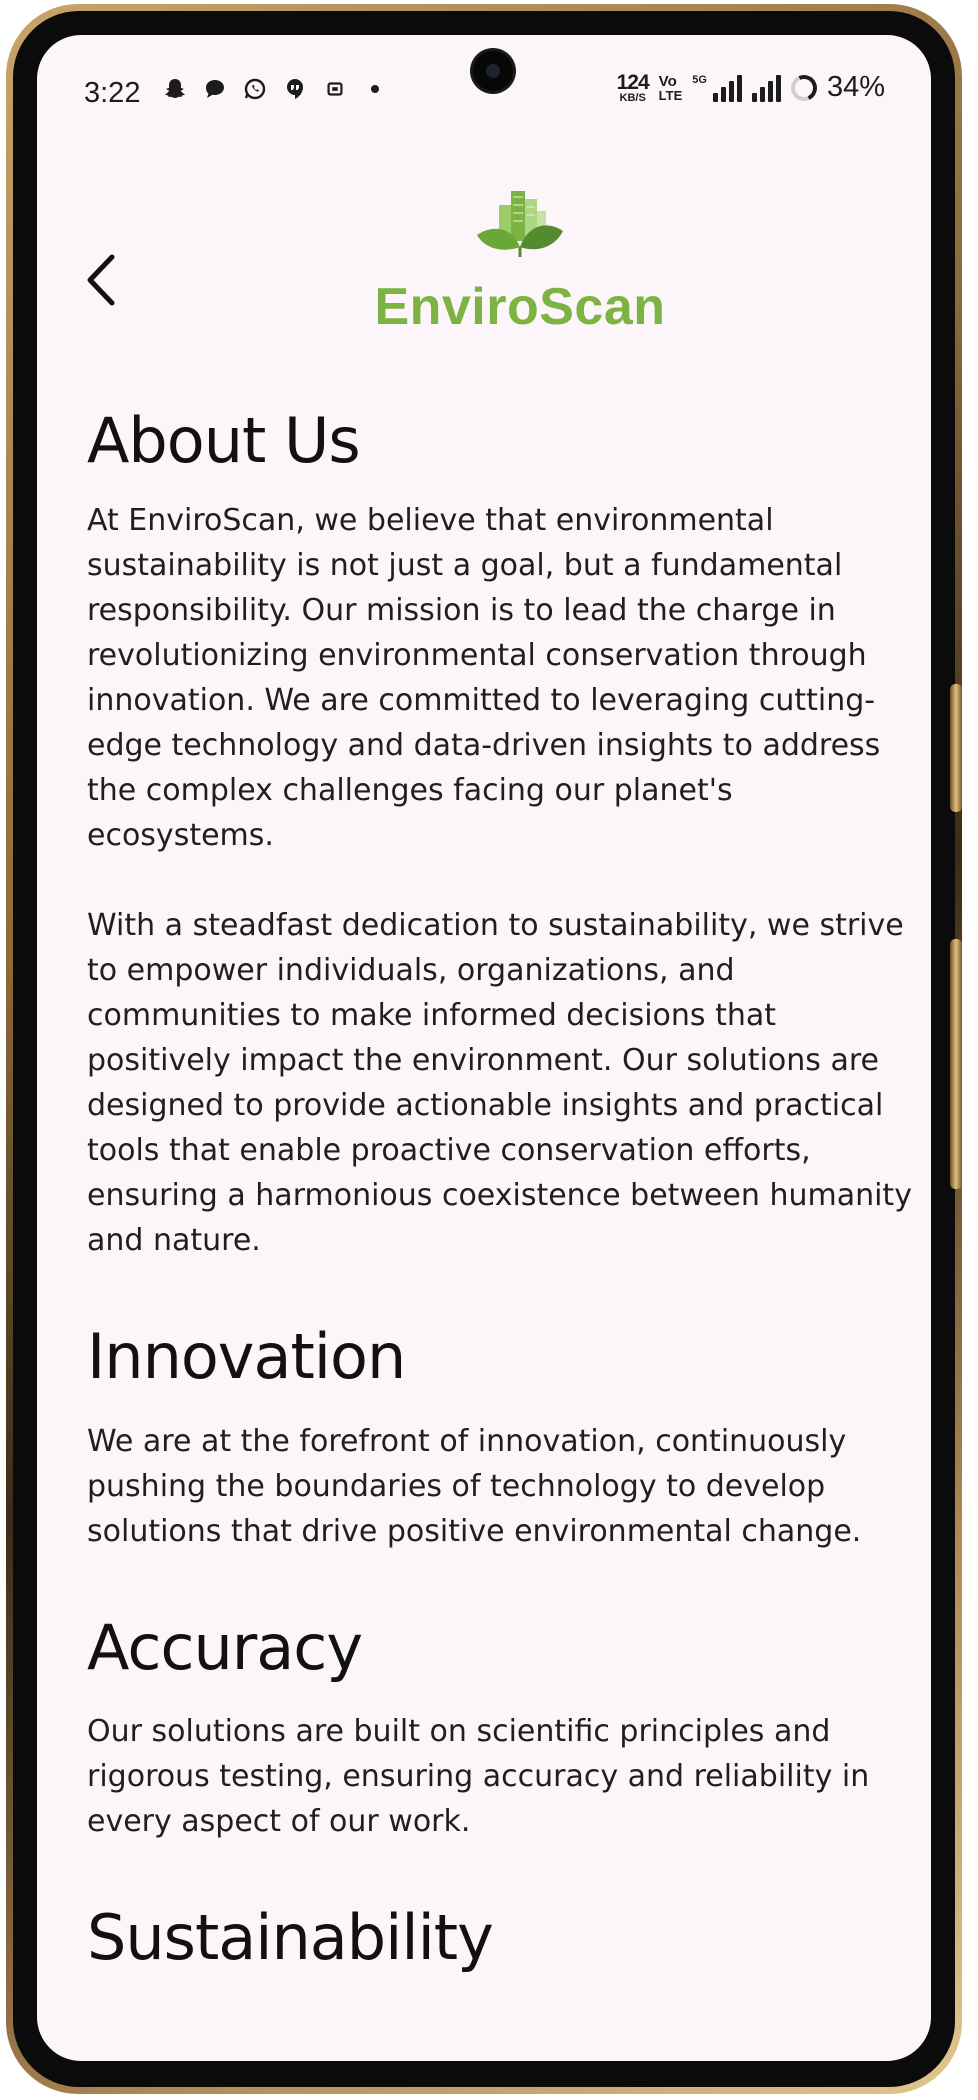 This screenshot has width=978, height=2100. I want to click on chat-bubble-icon, so click(215, 89).